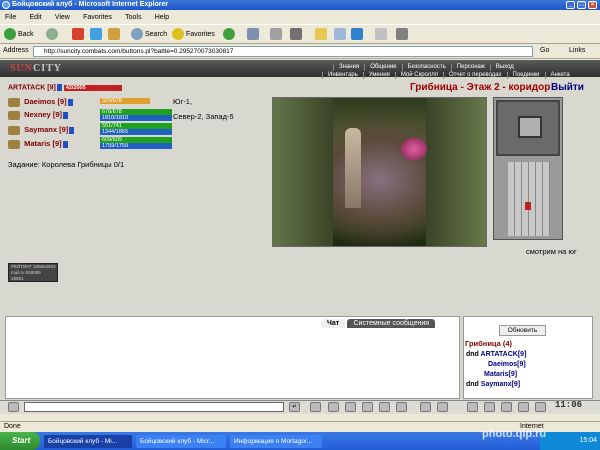  What do you see at coordinates (472, 407) in the screenshot?
I see `inventory-icon` at bounding box center [472, 407].